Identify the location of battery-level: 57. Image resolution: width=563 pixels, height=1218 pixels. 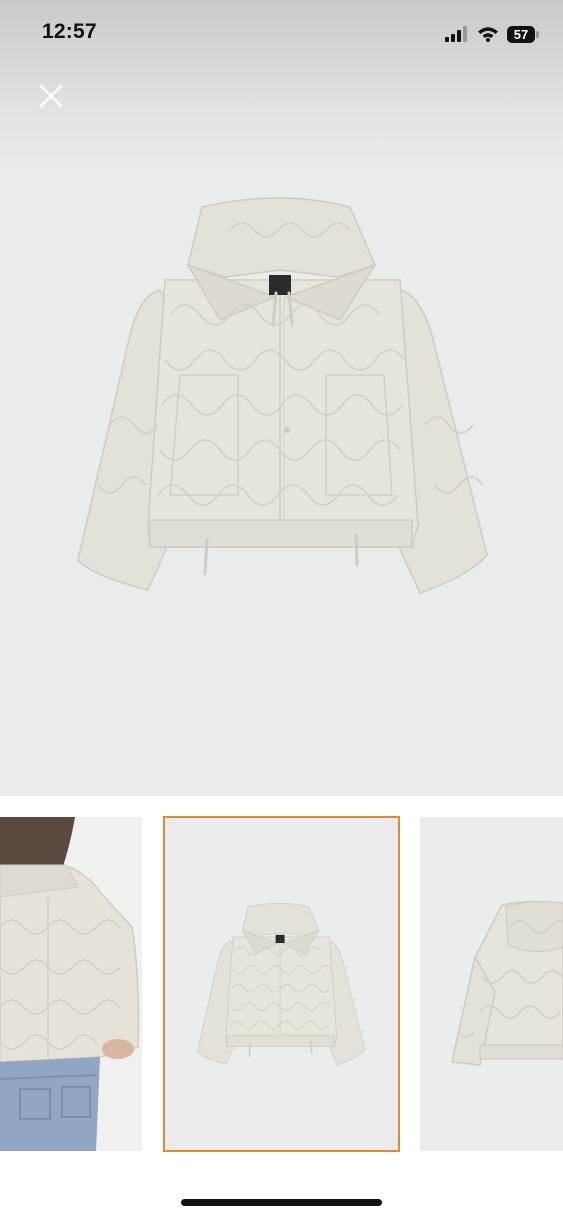
(521, 34).